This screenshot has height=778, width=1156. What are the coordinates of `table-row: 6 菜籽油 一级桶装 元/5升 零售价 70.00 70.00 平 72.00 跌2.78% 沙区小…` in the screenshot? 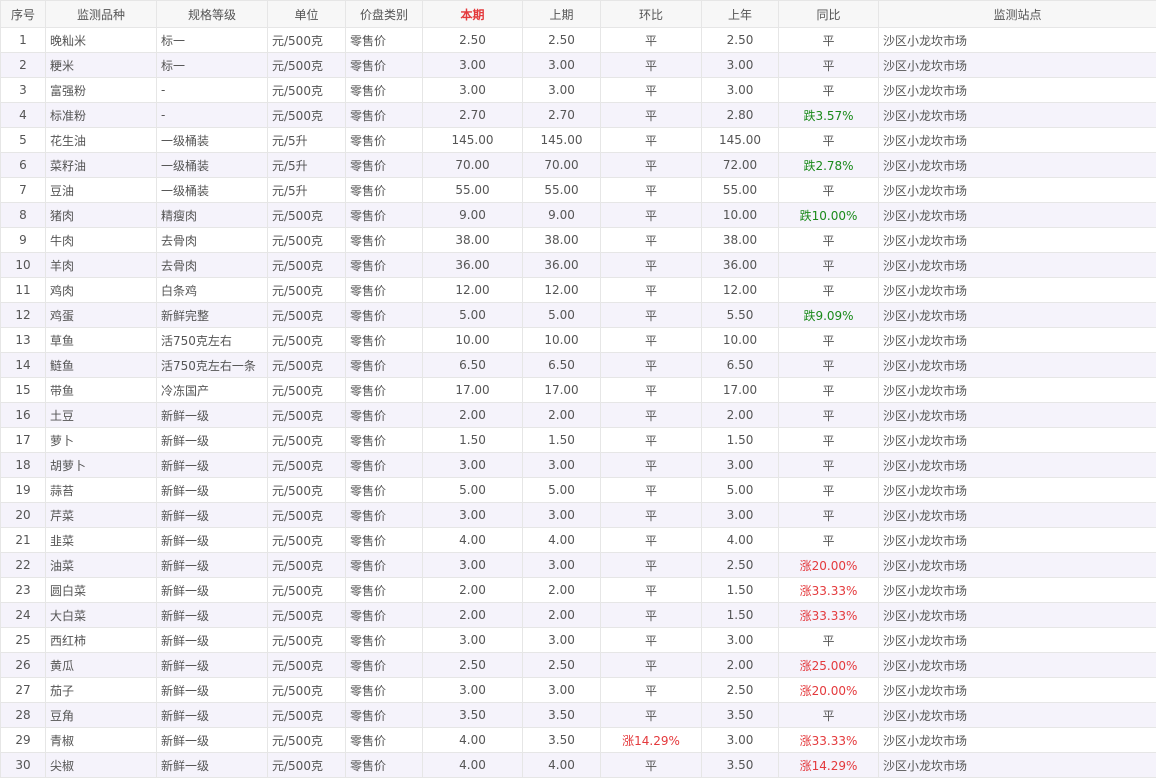 It's located at (578, 165).